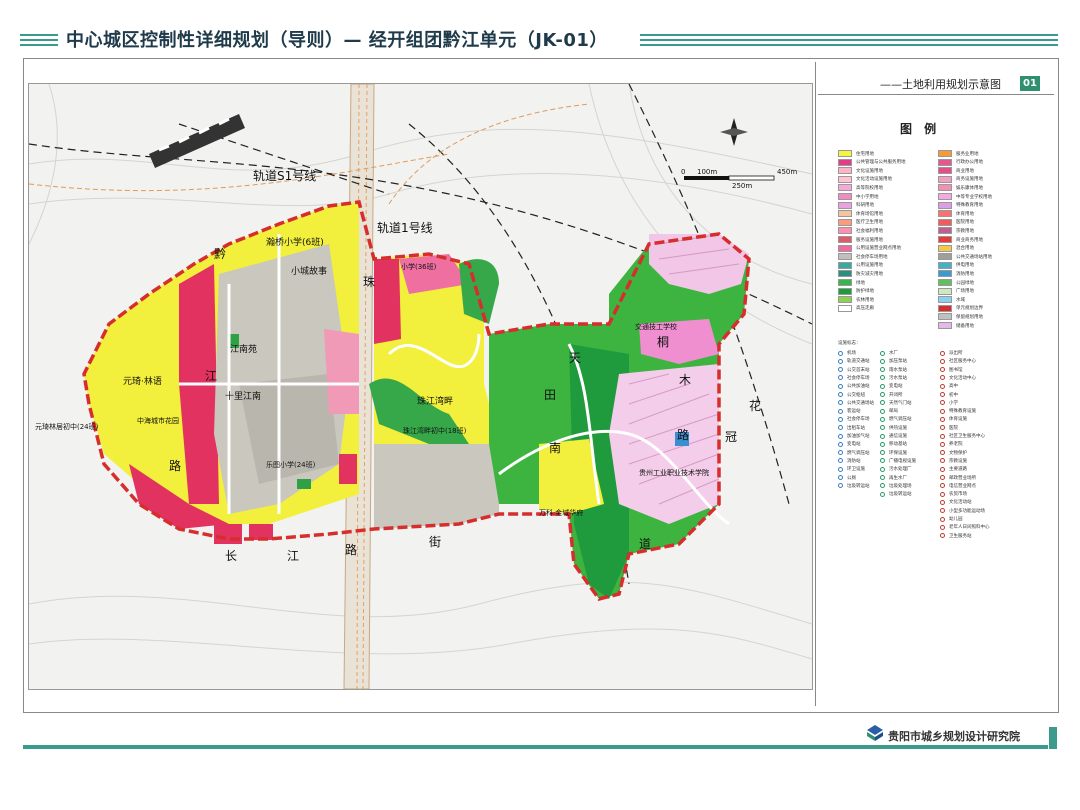 The image size is (1080, 810). I want to click on legend-label: 广场用地, so click(965, 292).